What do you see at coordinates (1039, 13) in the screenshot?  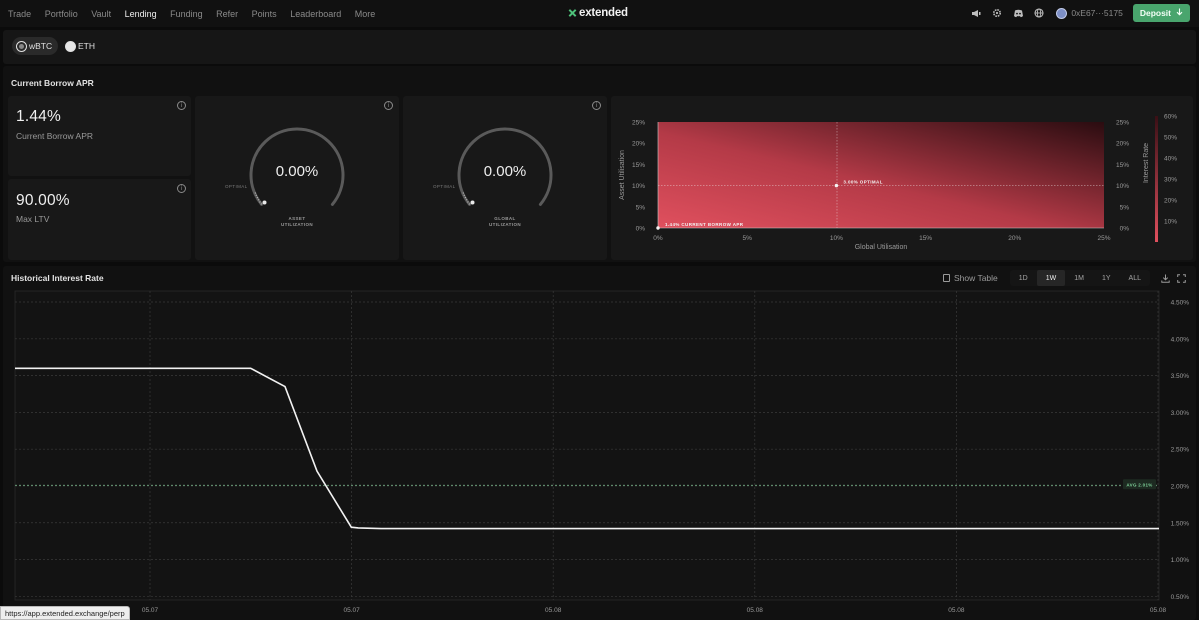 I see `globe-icon` at bounding box center [1039, 13].